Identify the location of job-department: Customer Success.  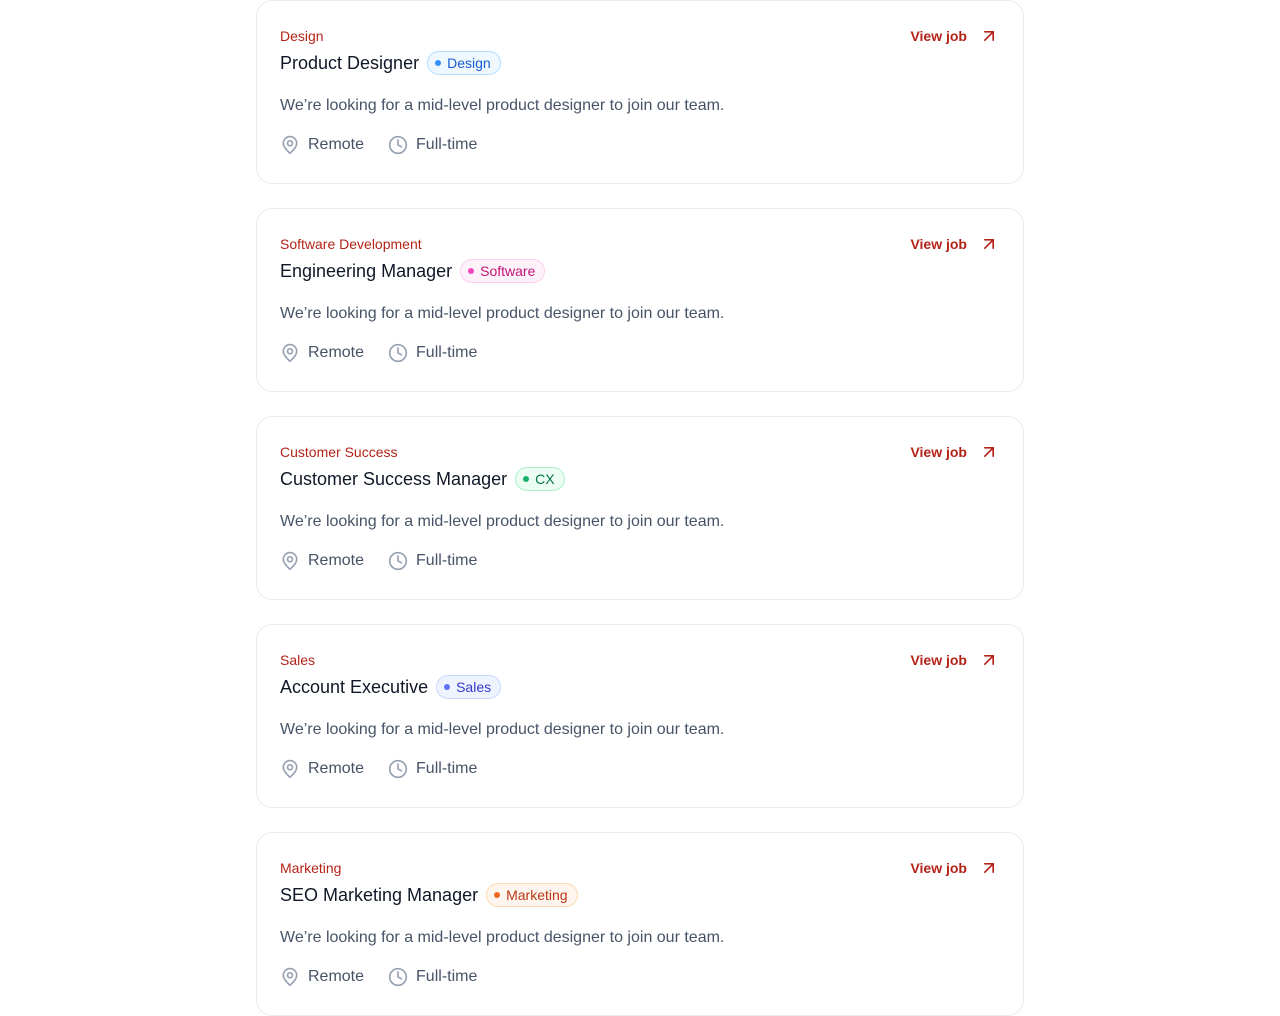
(339, 452).